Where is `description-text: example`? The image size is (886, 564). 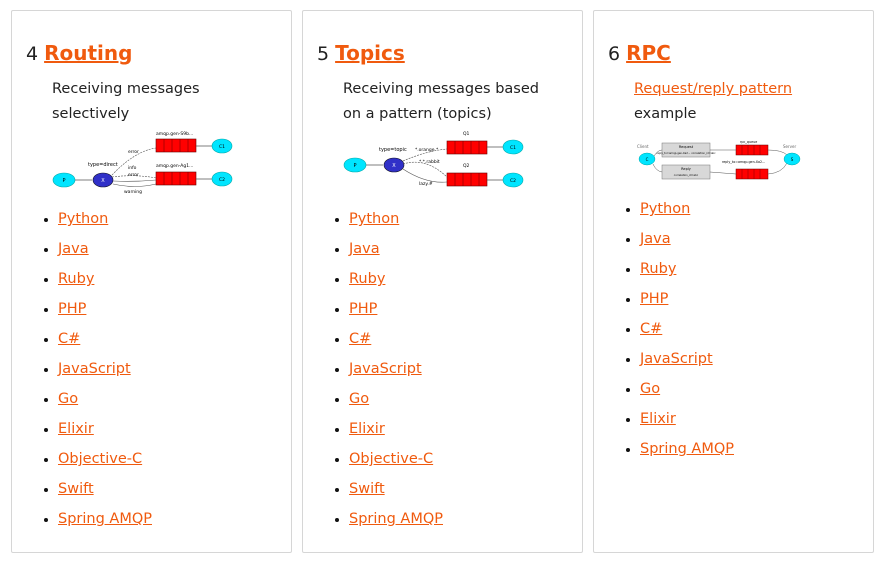 description-text: example is located at coordinates (665, 114).